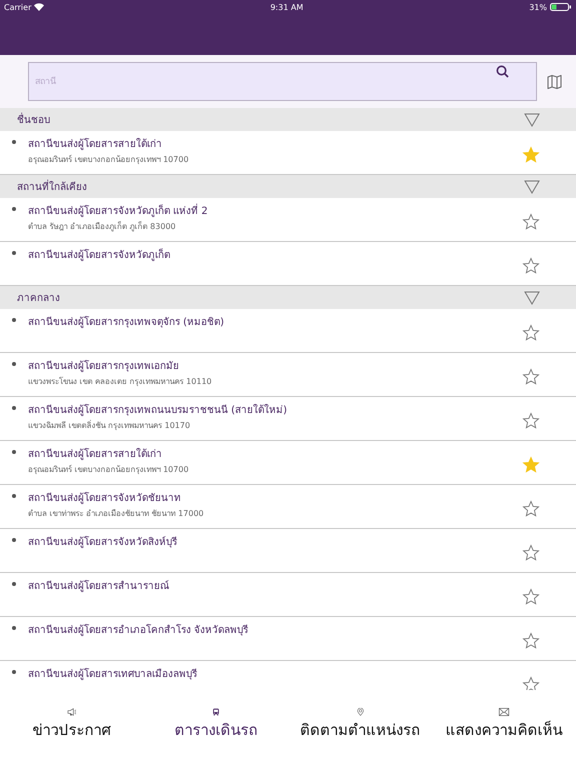 The height and width of the screenshot is (768, 576). I want to click on station-address: แขวงพระโขนง เขต คลองเตย กรุงเทพมหานคร 10110, so click(120, 382).